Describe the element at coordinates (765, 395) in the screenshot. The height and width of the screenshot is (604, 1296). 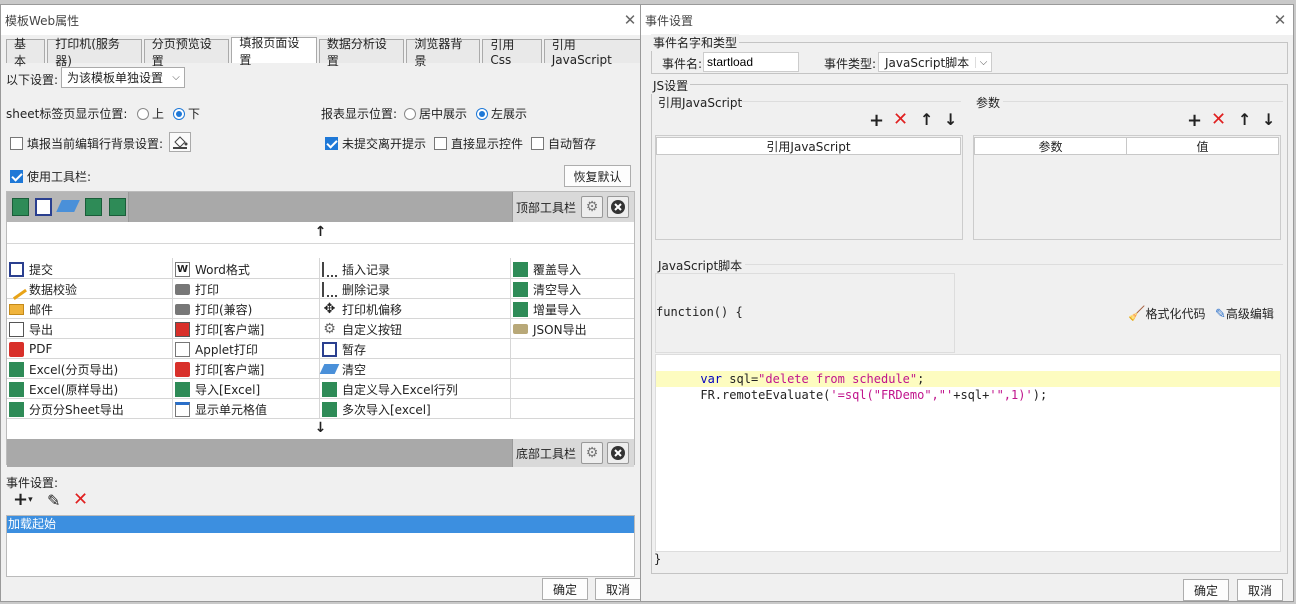
I see `code-fn: FR.remoteEvaluate(` at that location.